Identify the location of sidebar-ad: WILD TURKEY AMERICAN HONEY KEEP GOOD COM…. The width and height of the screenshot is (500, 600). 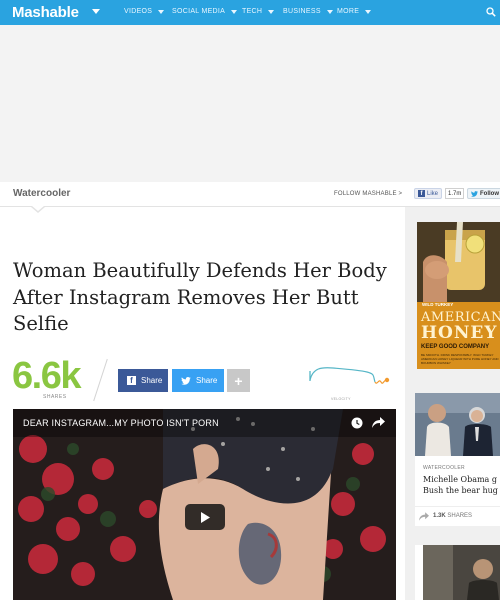
(458, 295).